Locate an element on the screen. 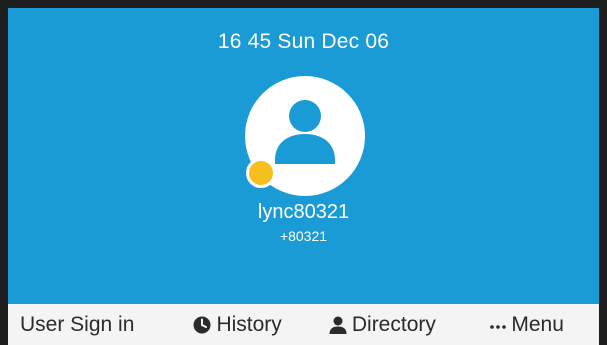 Image resolution: width=607 pixels, height=345 pixels. softkey-label: Directory is located at coordinates (393, 324).